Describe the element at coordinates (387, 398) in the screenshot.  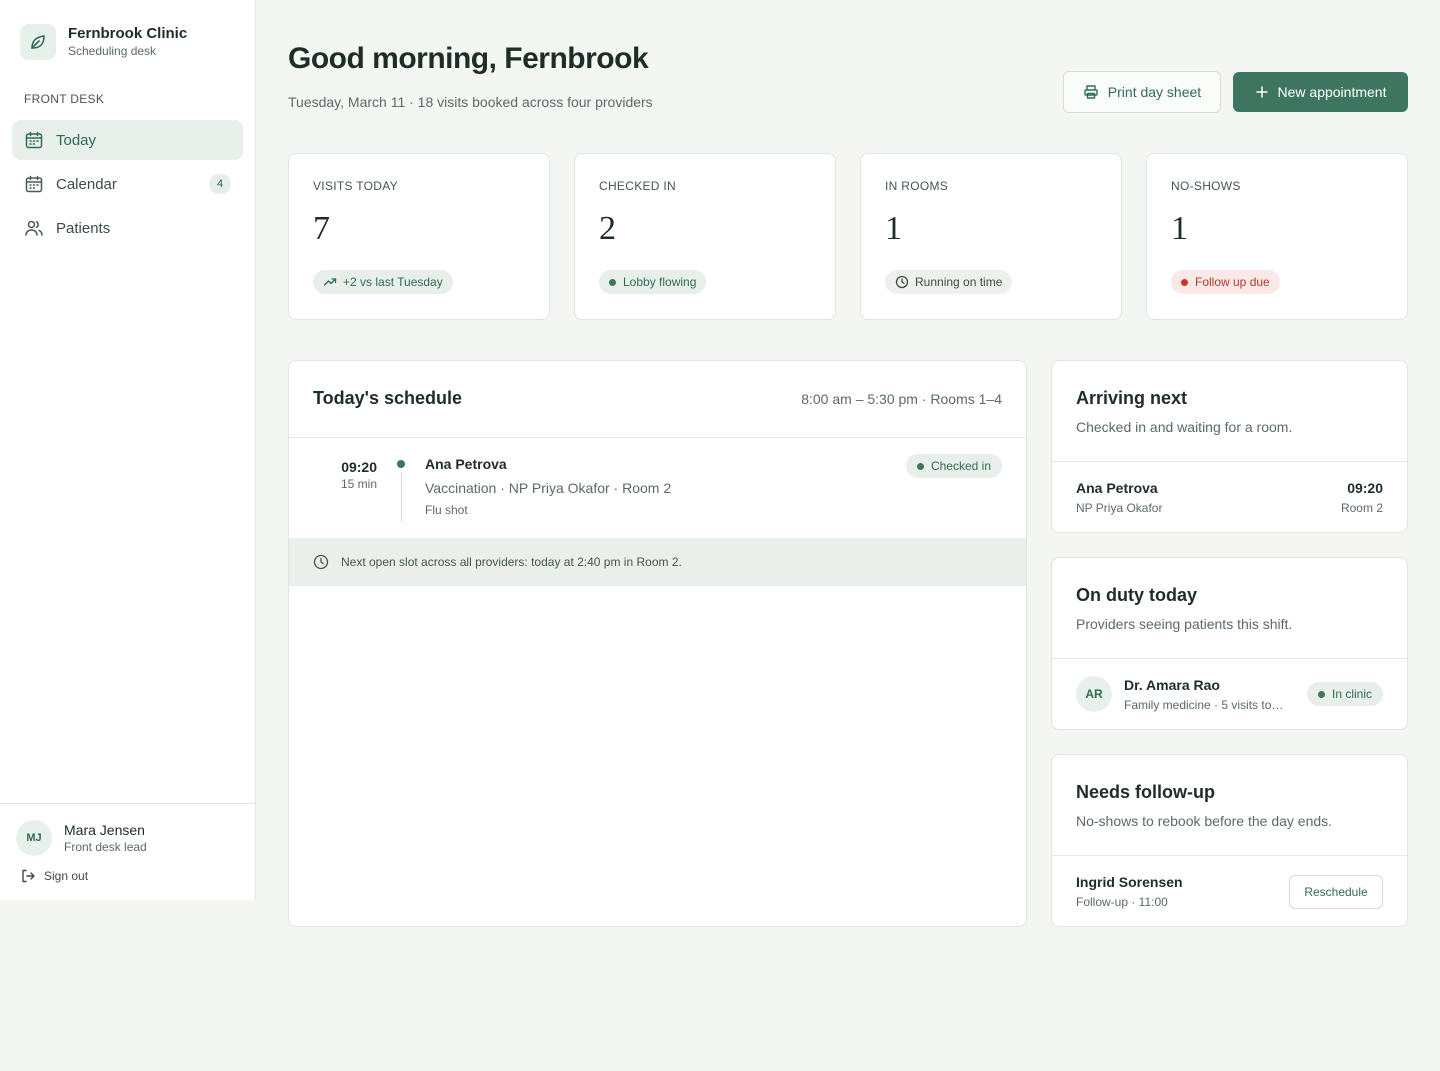
I see `schedule-title: Today's schedule` at that location.